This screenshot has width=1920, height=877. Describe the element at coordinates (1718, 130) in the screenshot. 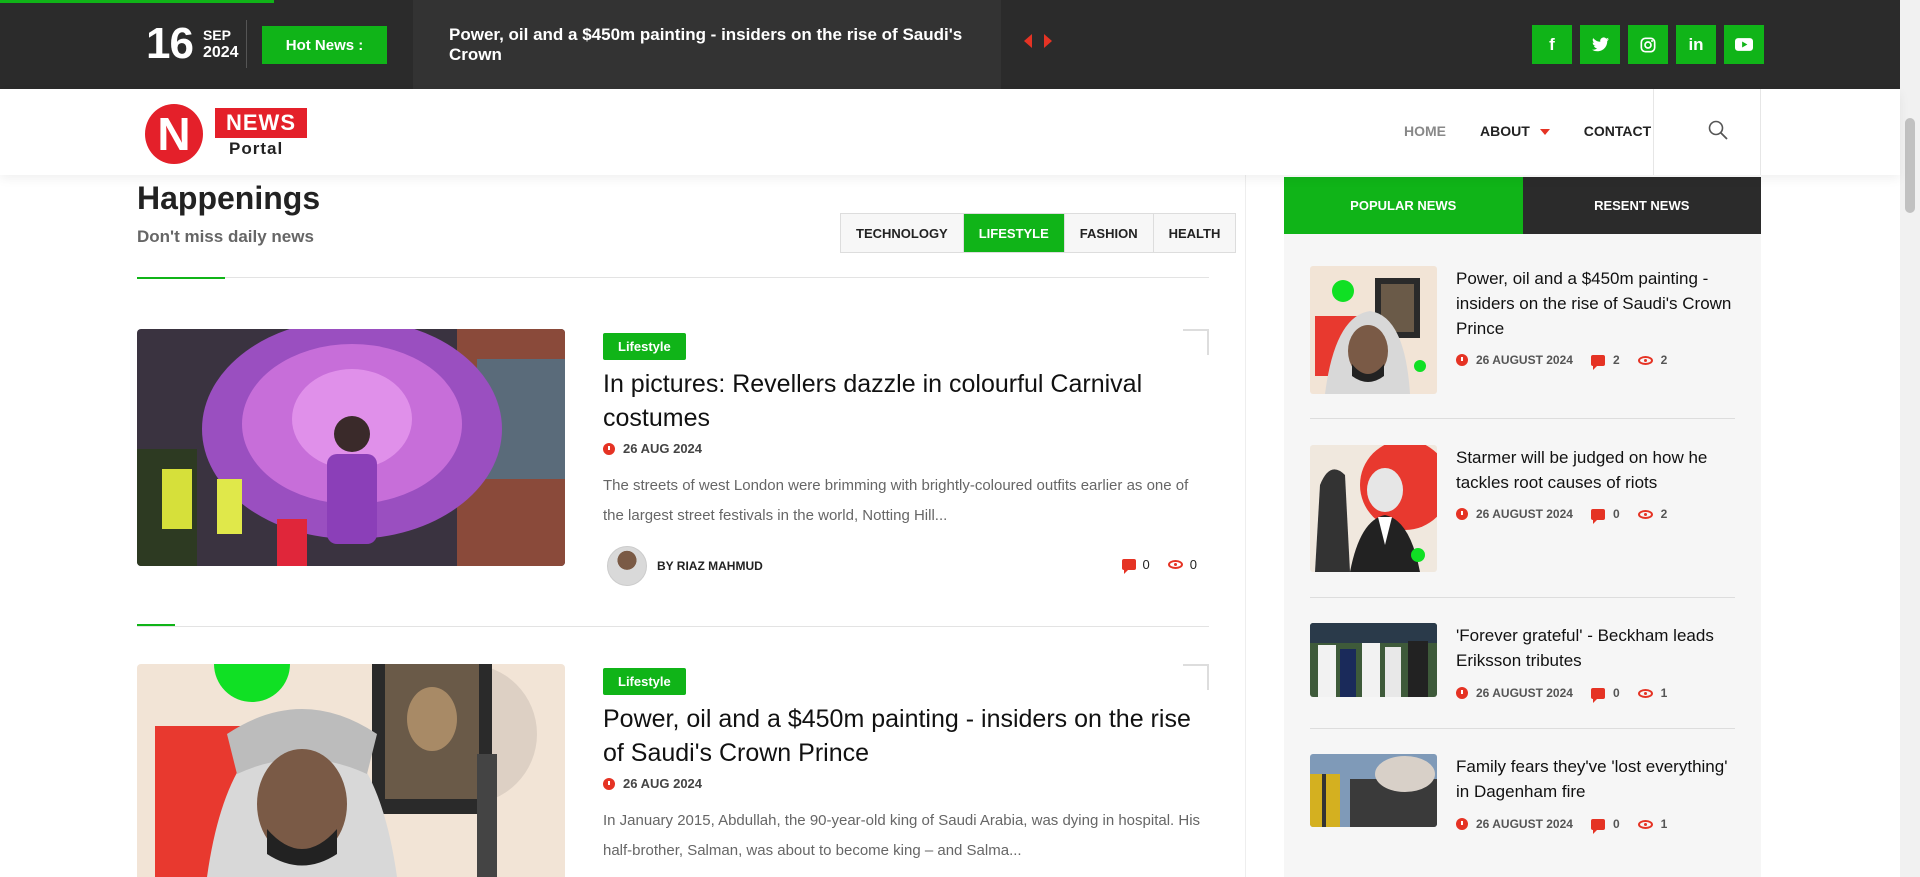

I see `search-icon` at that location.